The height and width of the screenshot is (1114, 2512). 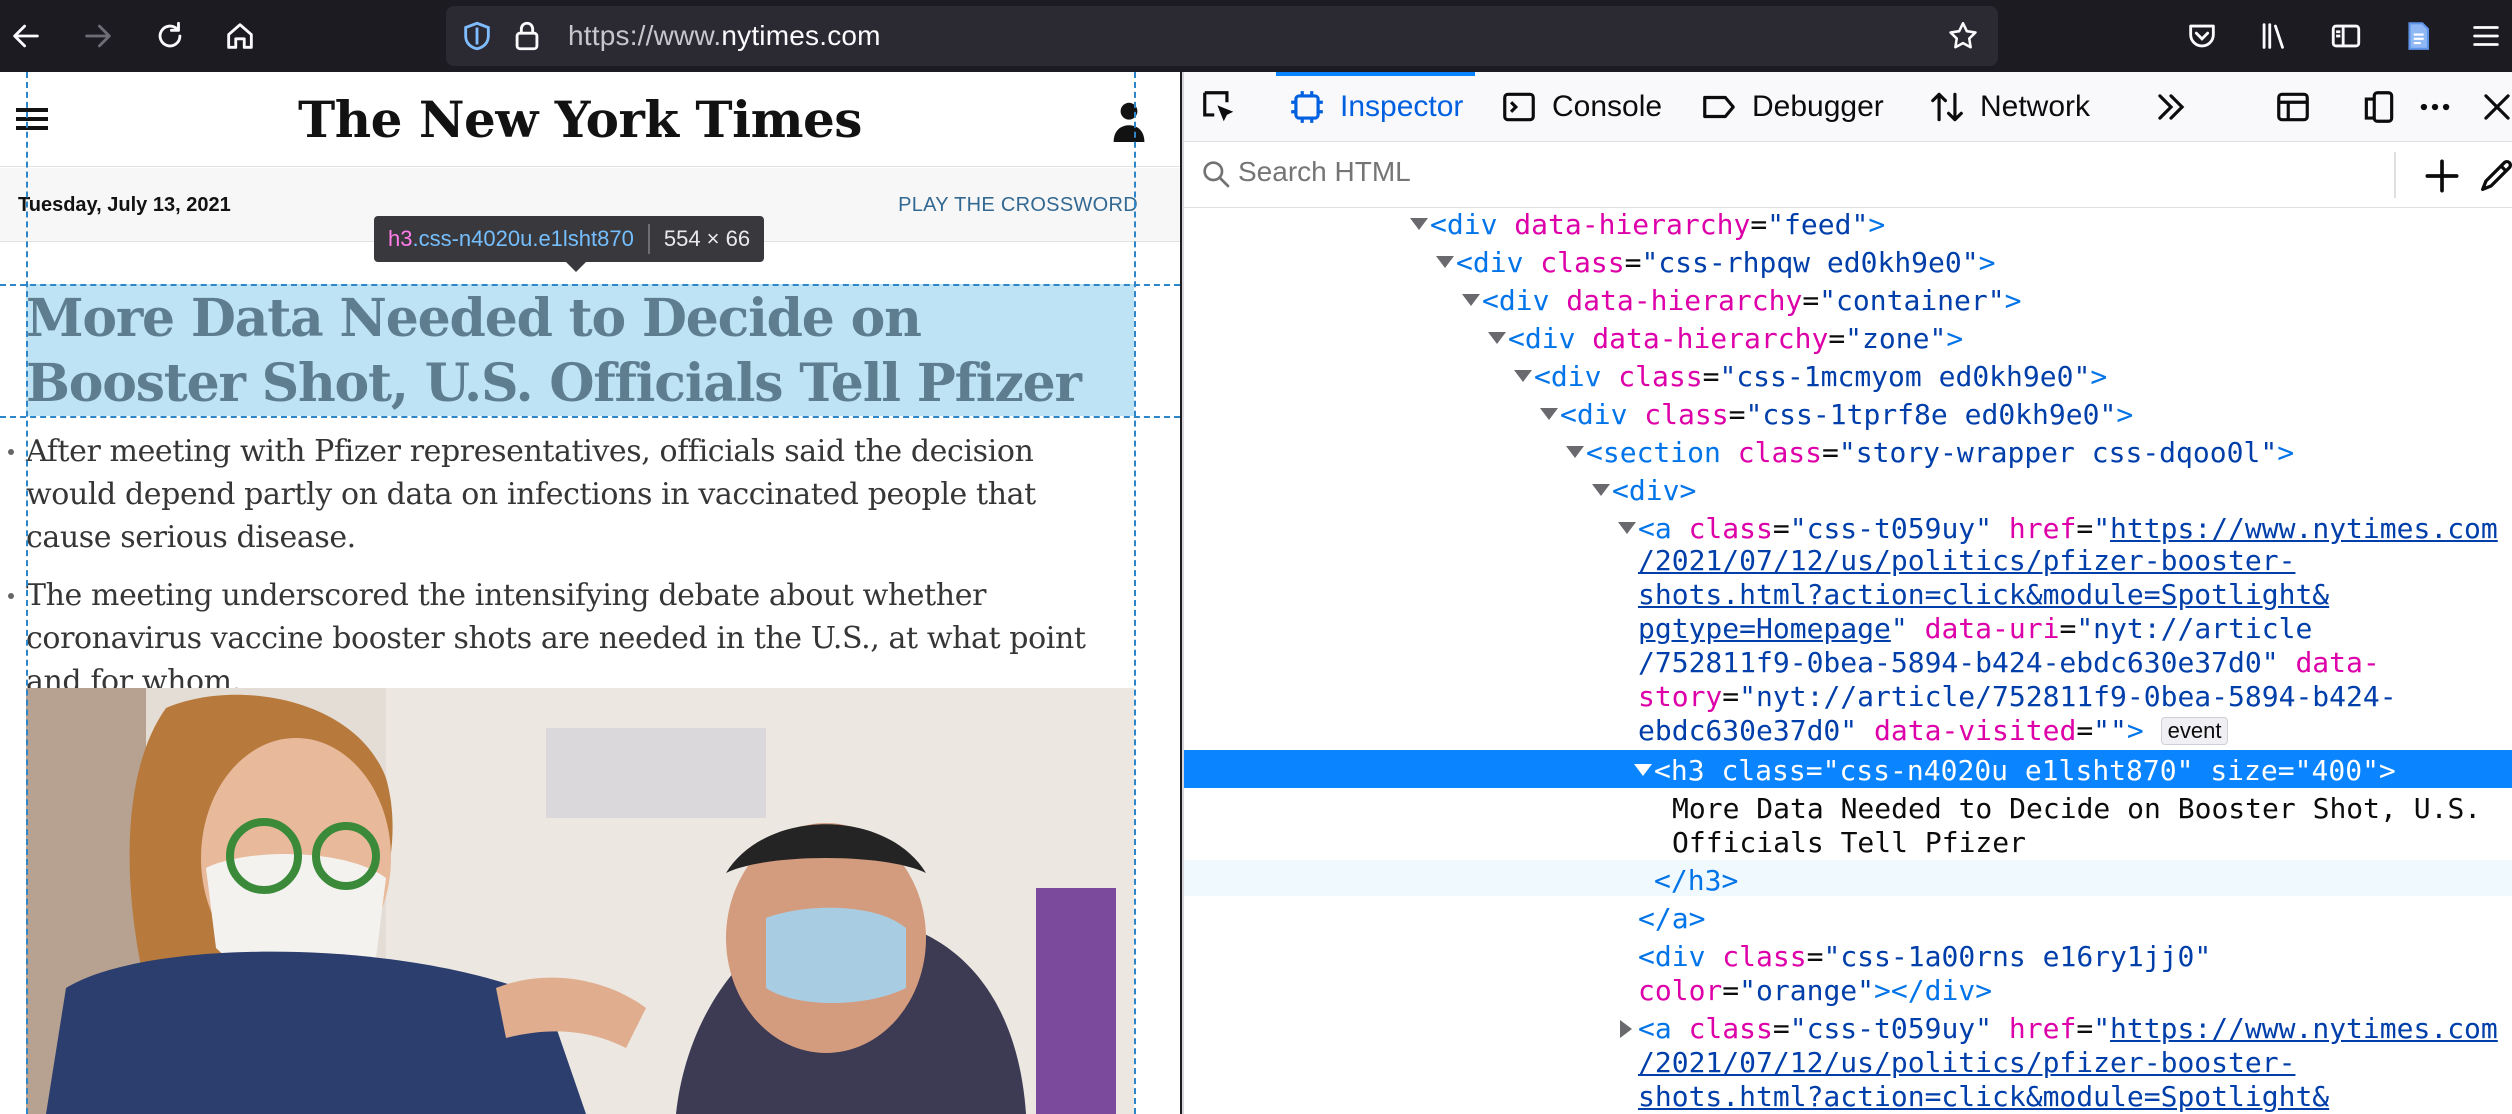 I want to click on tracking-protection-shield-icon, so click(x=477, y=36).